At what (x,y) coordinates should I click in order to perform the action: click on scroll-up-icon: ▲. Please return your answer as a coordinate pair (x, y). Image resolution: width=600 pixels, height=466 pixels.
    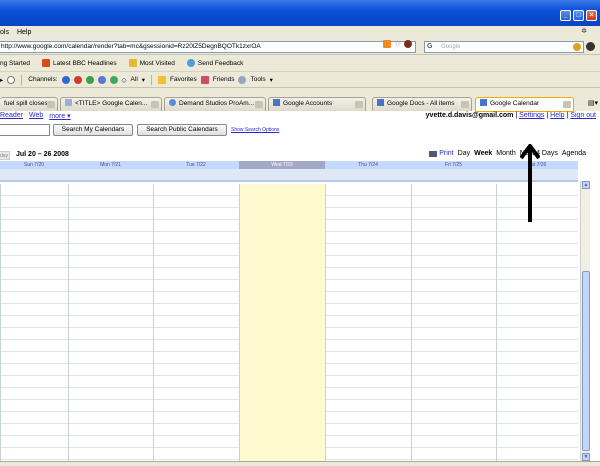
    Looking at the image, I should click on (586, 185).